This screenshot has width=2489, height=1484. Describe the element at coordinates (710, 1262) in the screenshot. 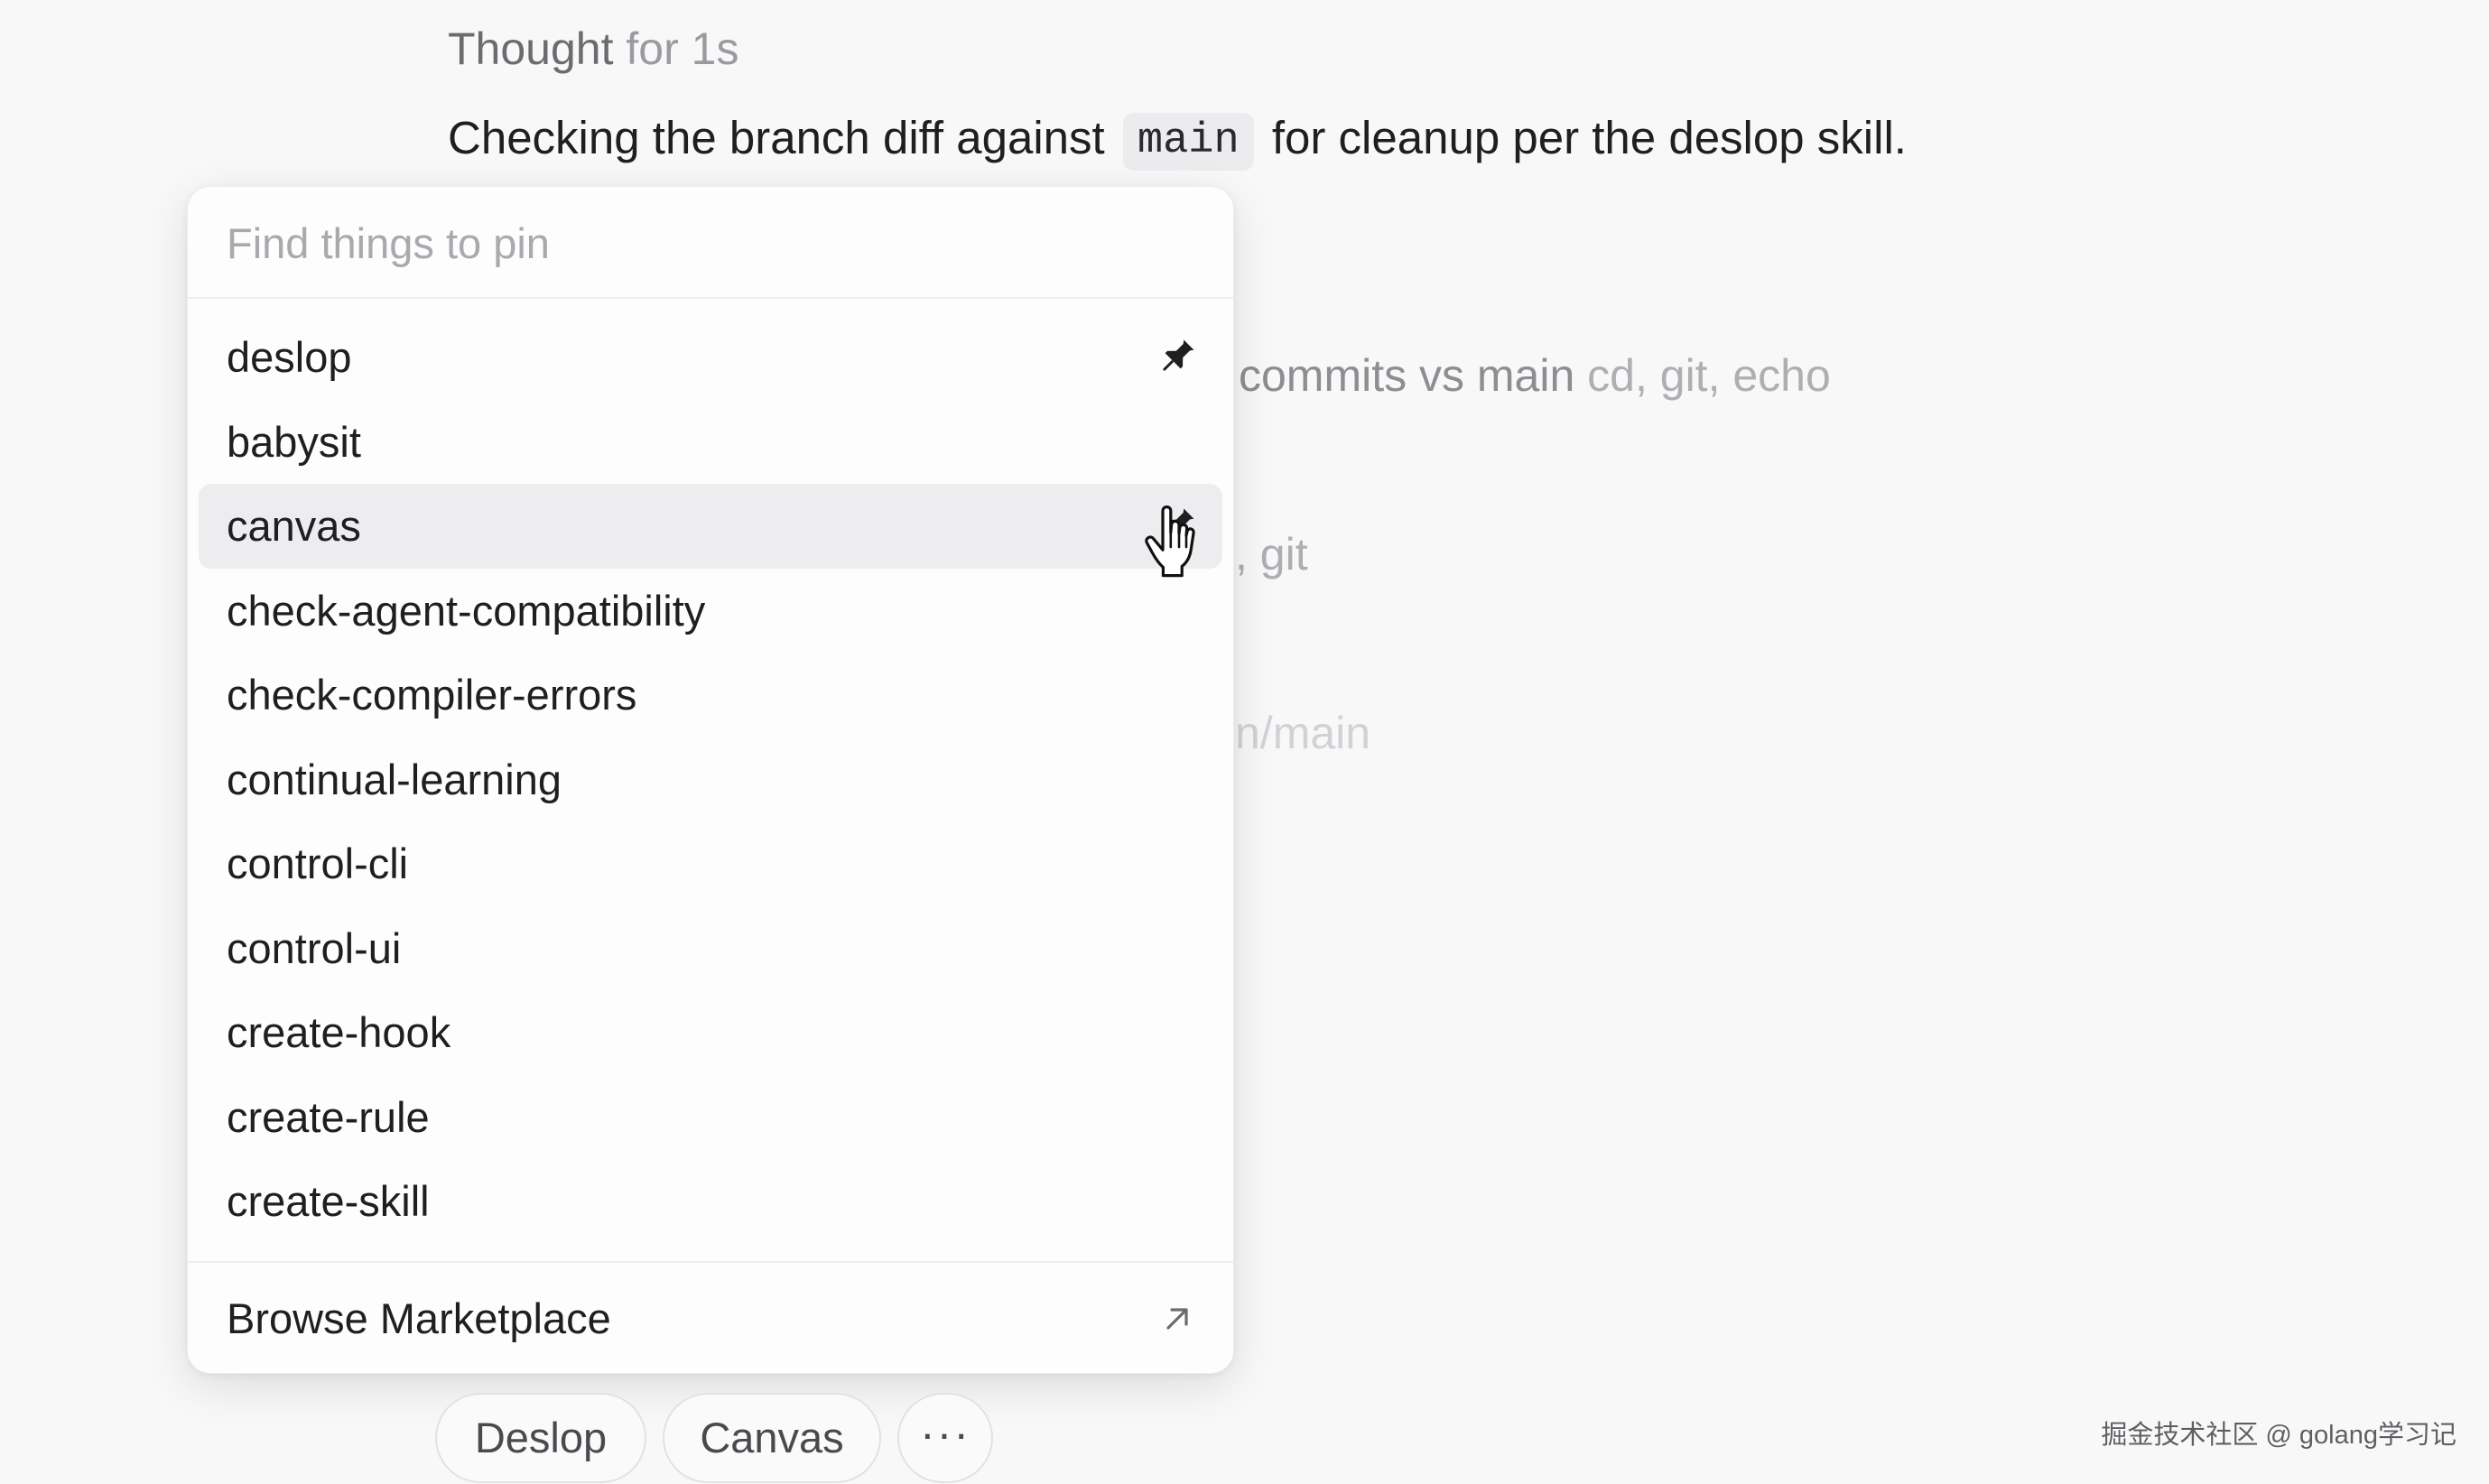

I see `popover-divider` at that location.